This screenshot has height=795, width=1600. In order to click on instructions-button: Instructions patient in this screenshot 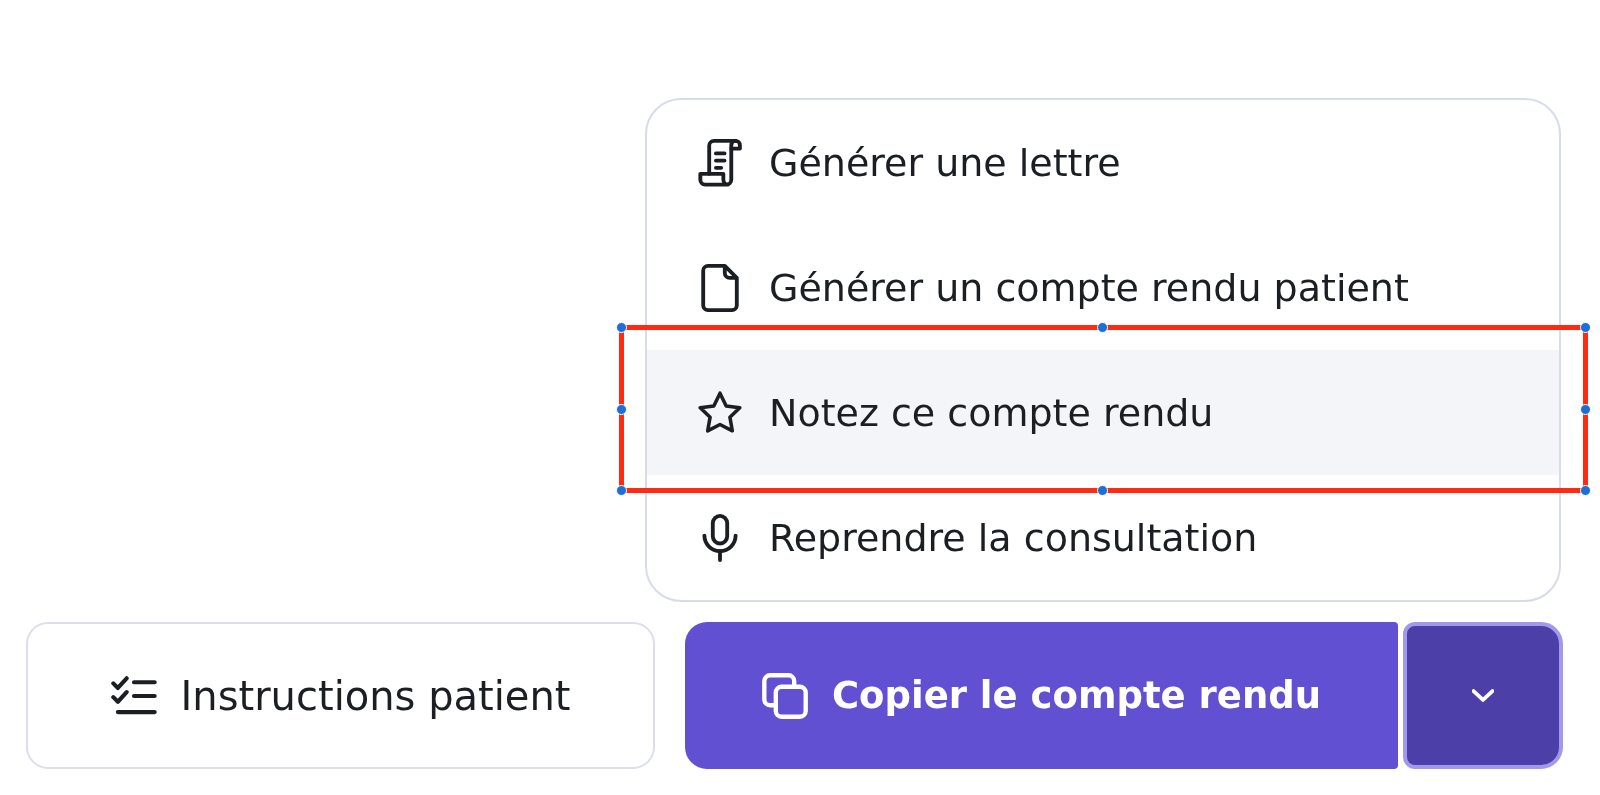, I will do `click(340, 695)`.